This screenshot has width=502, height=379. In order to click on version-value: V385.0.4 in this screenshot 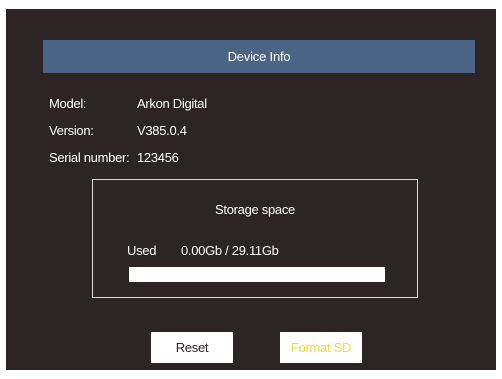, I will do `click(162, 130)`.